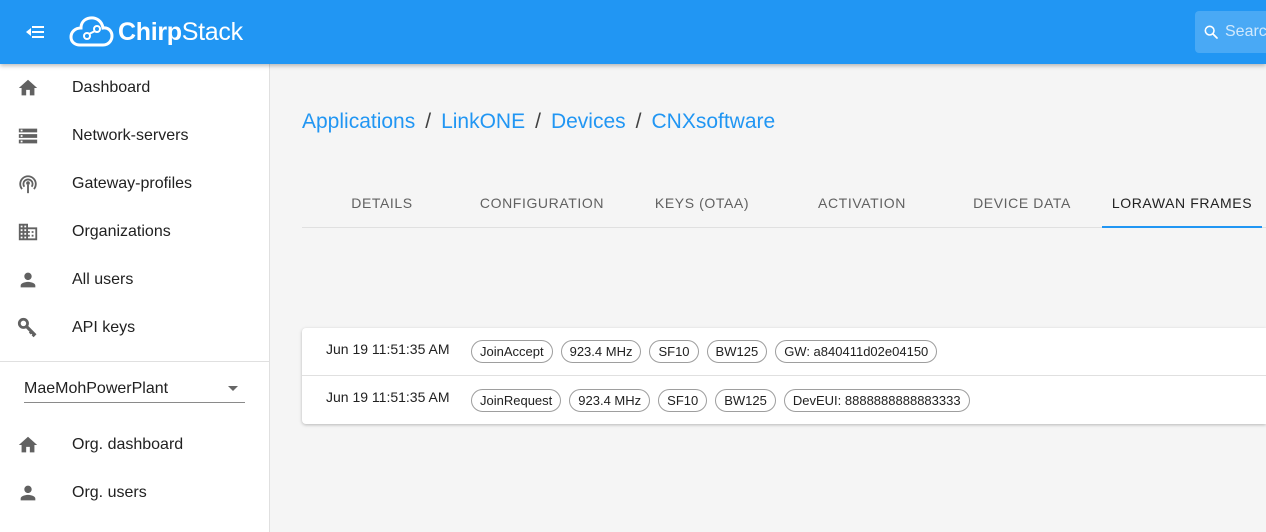 The width and height of the screenshot is (1266, 532). I want to click on sidebar-item-label: All users, so click(103, 279).